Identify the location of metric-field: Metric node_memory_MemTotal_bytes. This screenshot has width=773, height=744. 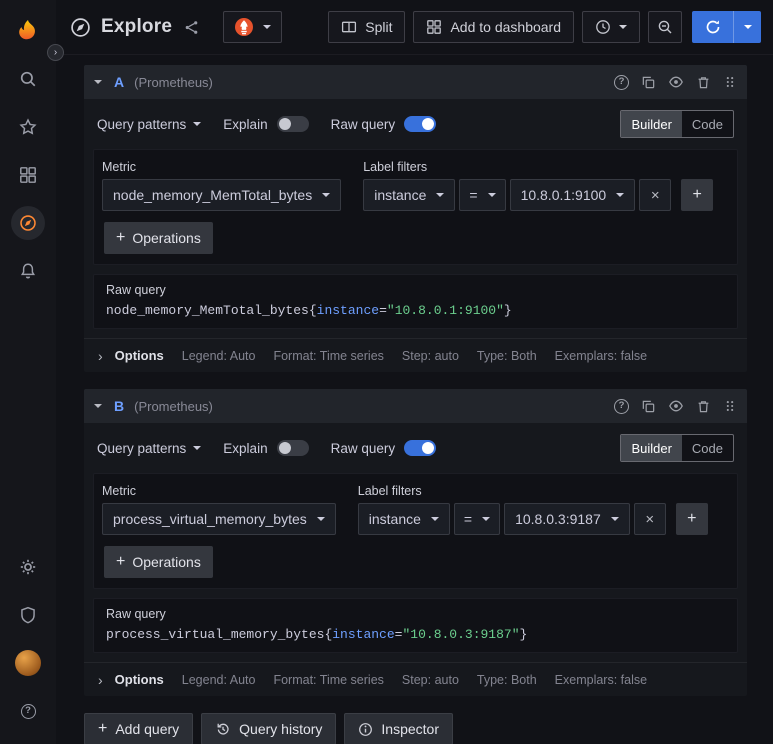
(222, 185).